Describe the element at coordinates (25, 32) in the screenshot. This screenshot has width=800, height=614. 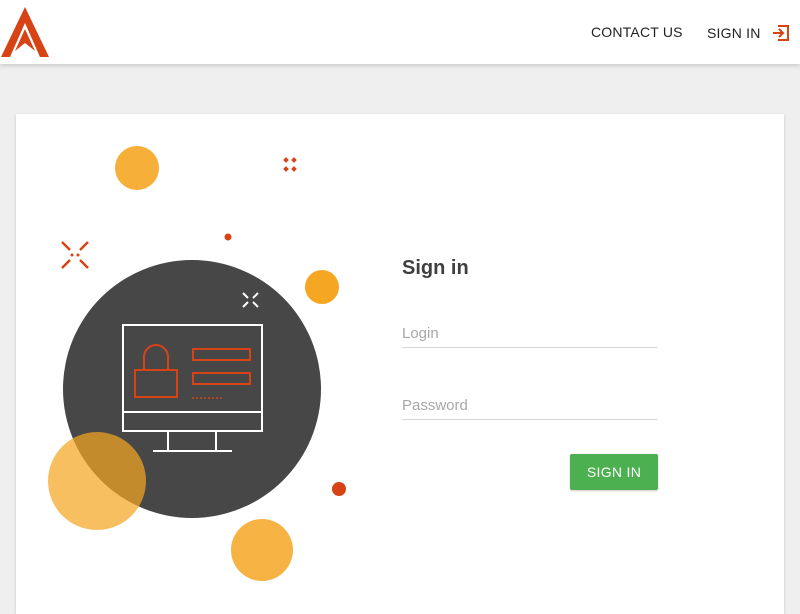
I see `brand-a-logo-icon` at that location.